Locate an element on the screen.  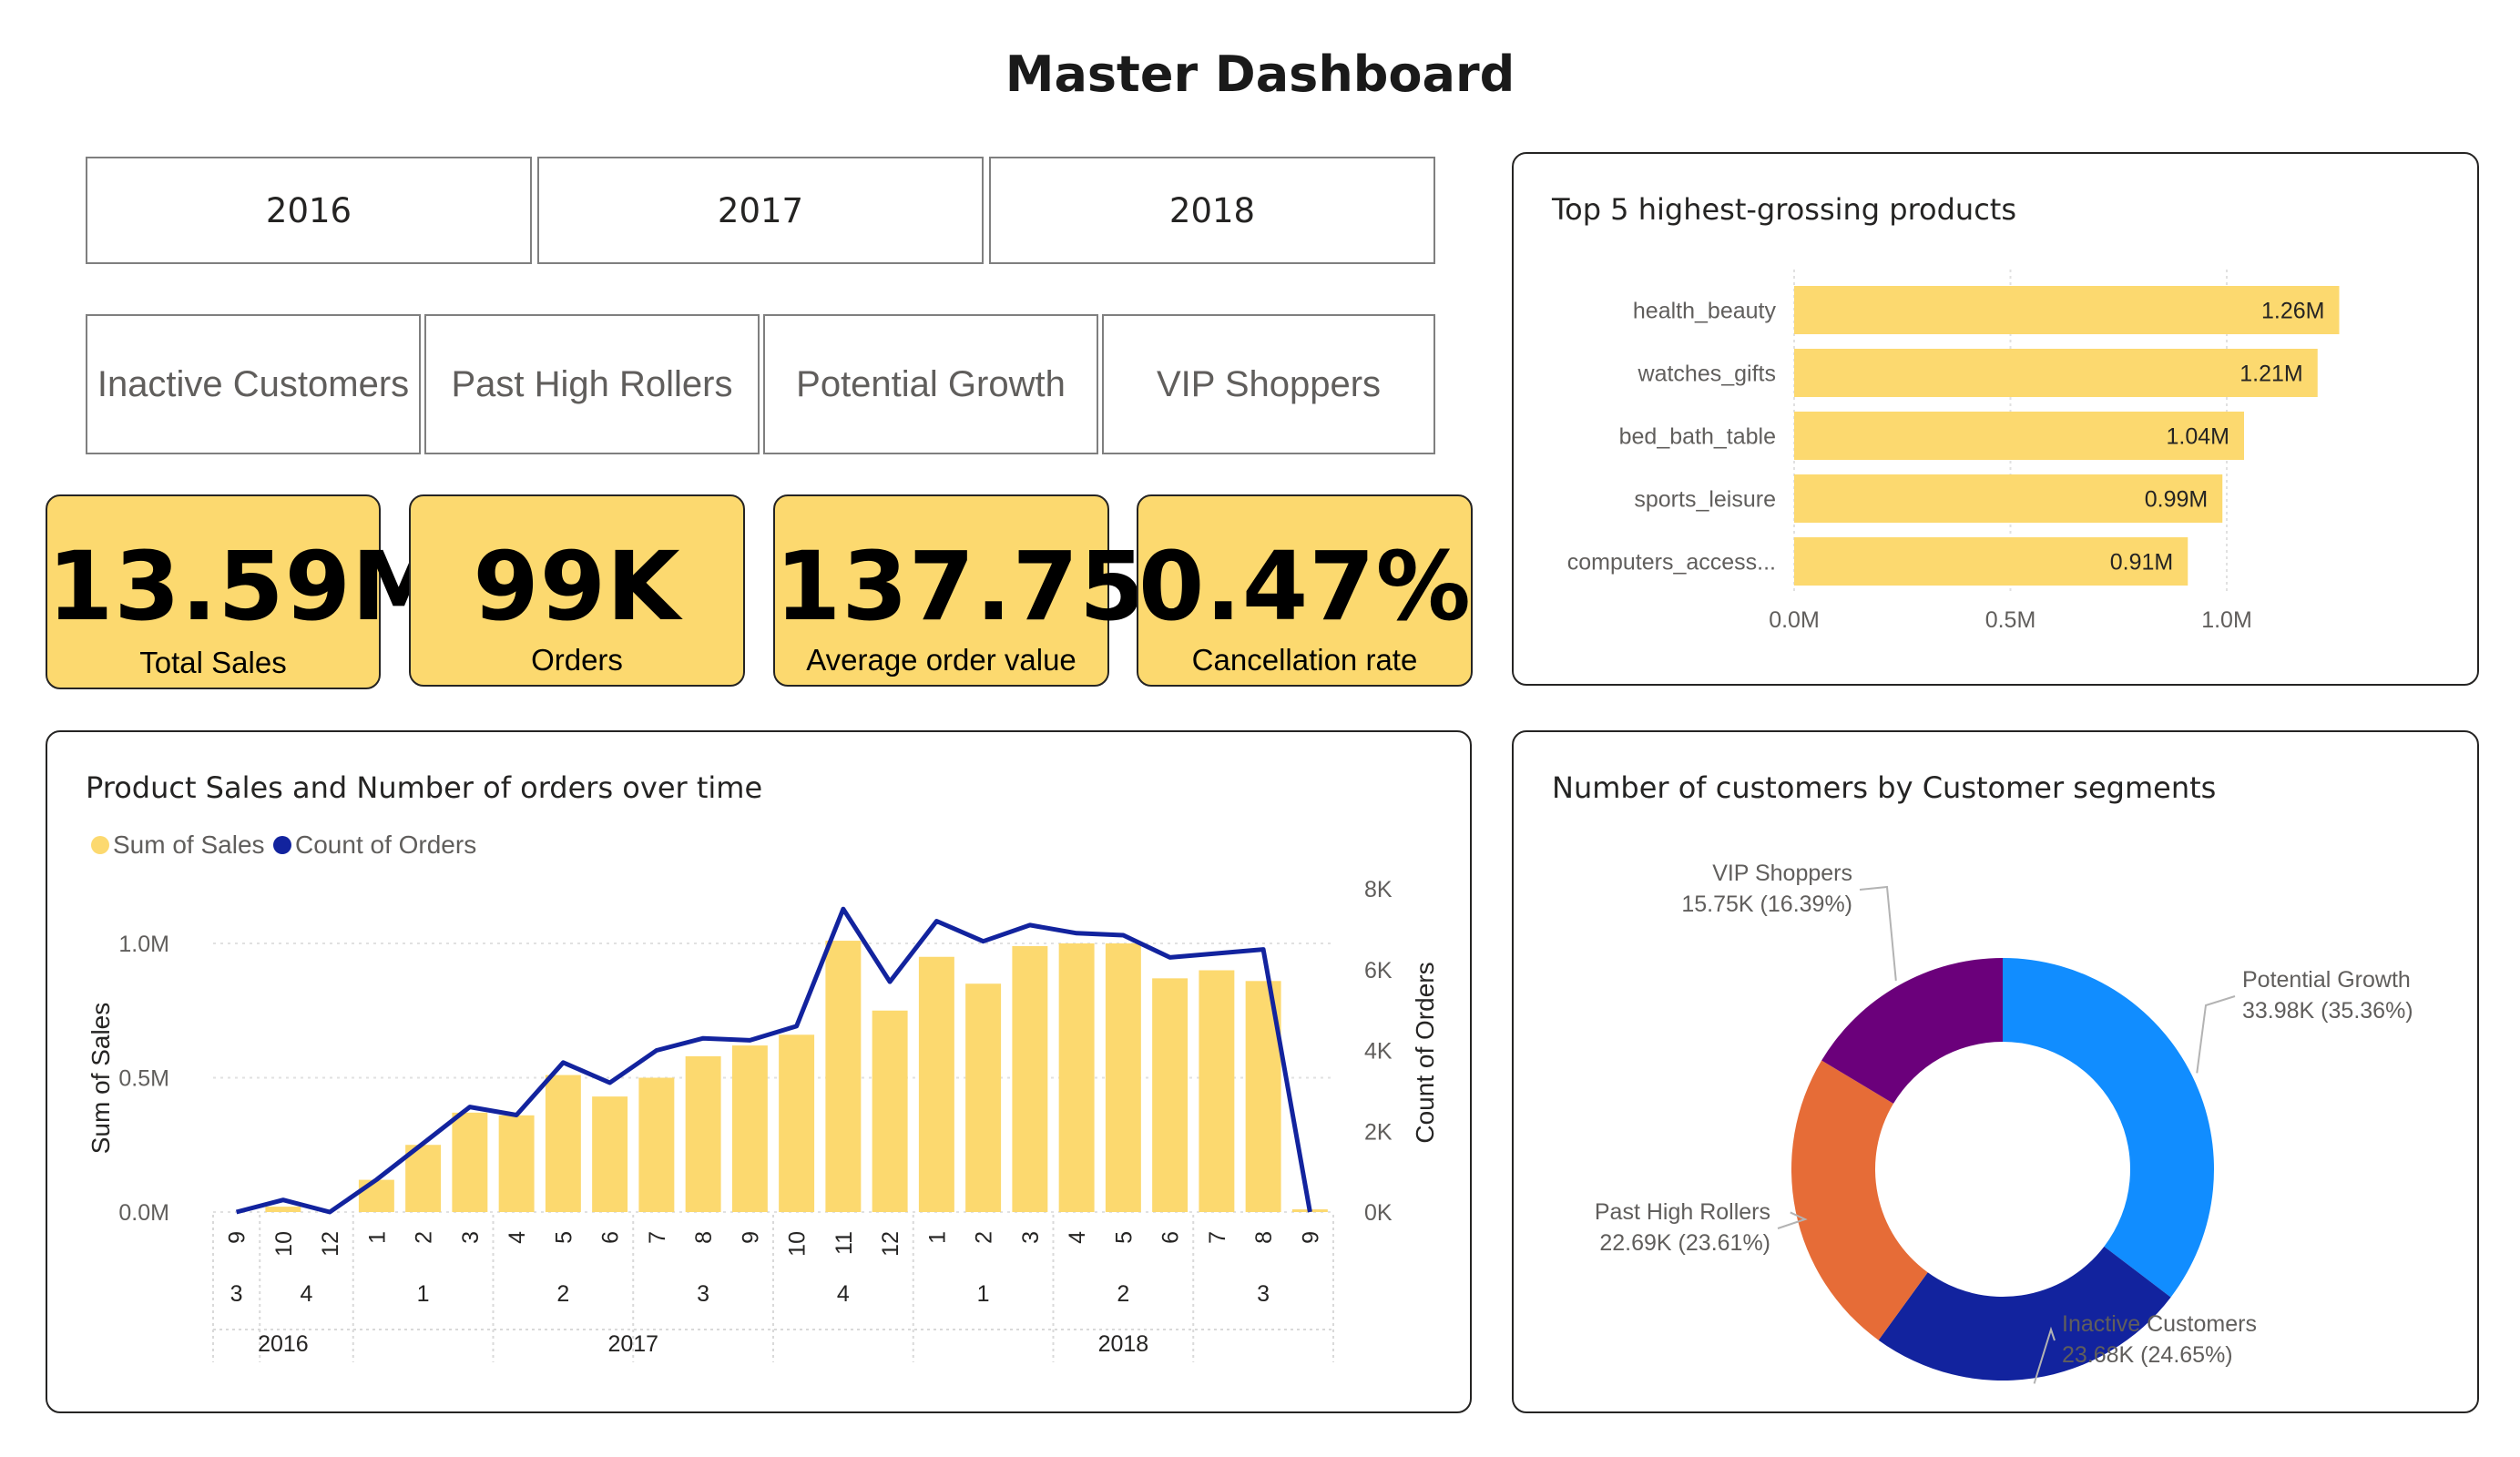
x-tick-label: 0.5M is located at coordinates (2010, 620).